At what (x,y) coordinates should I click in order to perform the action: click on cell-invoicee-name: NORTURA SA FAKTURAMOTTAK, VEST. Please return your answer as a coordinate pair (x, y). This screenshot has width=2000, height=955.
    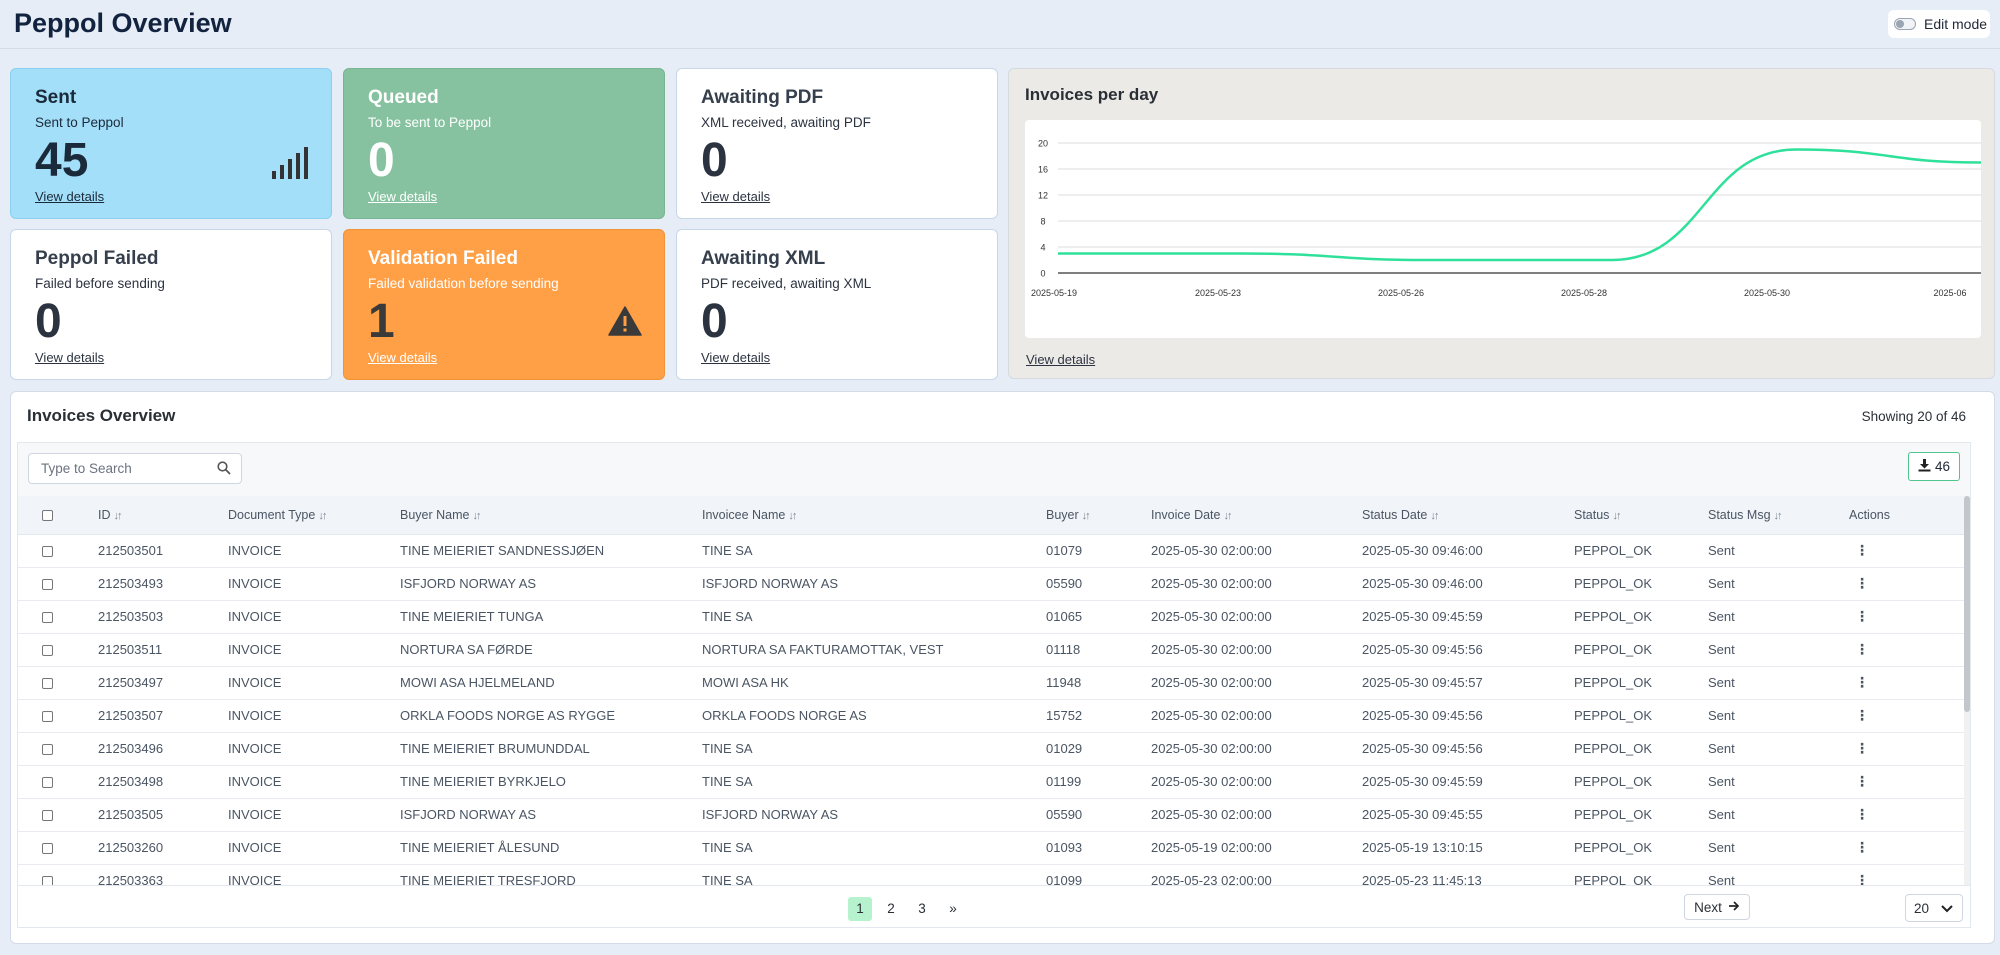
    Looking at the image, I should click on (823, 649).